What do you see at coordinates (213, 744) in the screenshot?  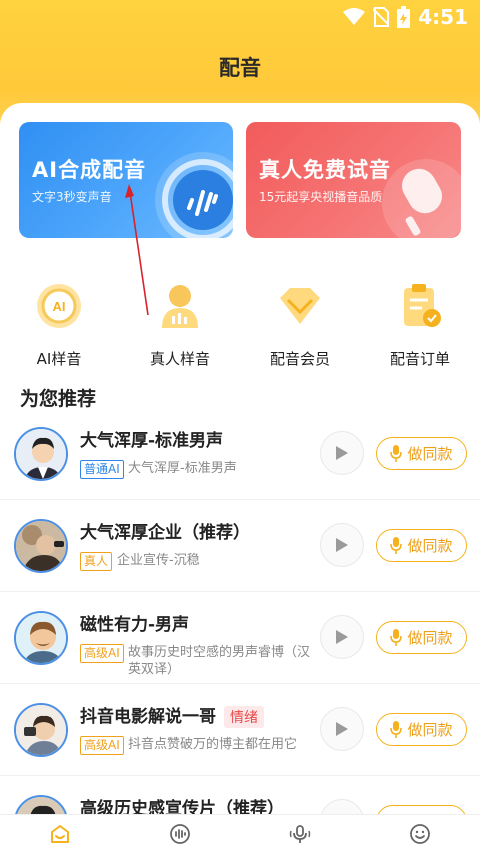 I see `voice-description: 抖音点赞破万的博主都在用它` at bounding box center [213, 744].